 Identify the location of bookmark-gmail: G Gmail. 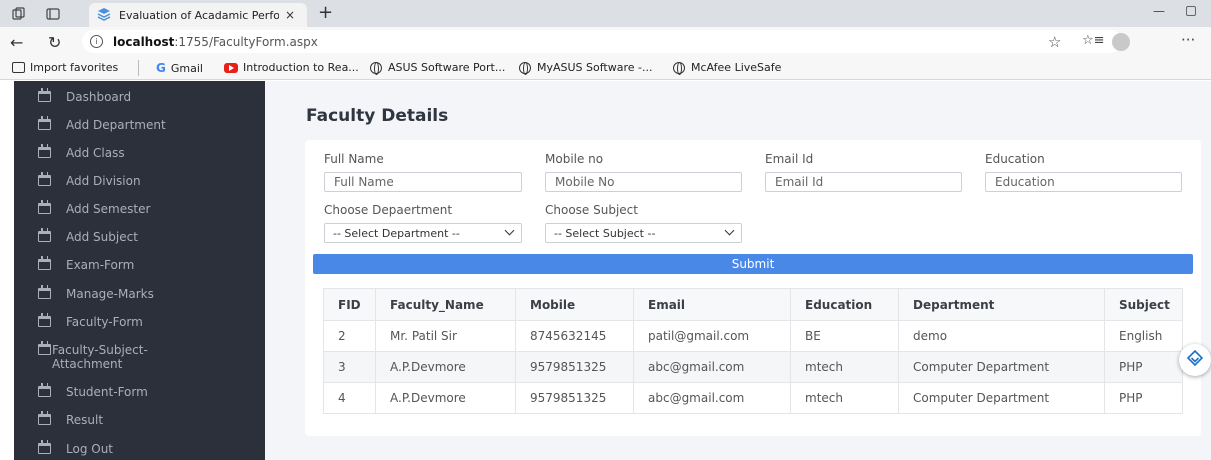
(179, 68).